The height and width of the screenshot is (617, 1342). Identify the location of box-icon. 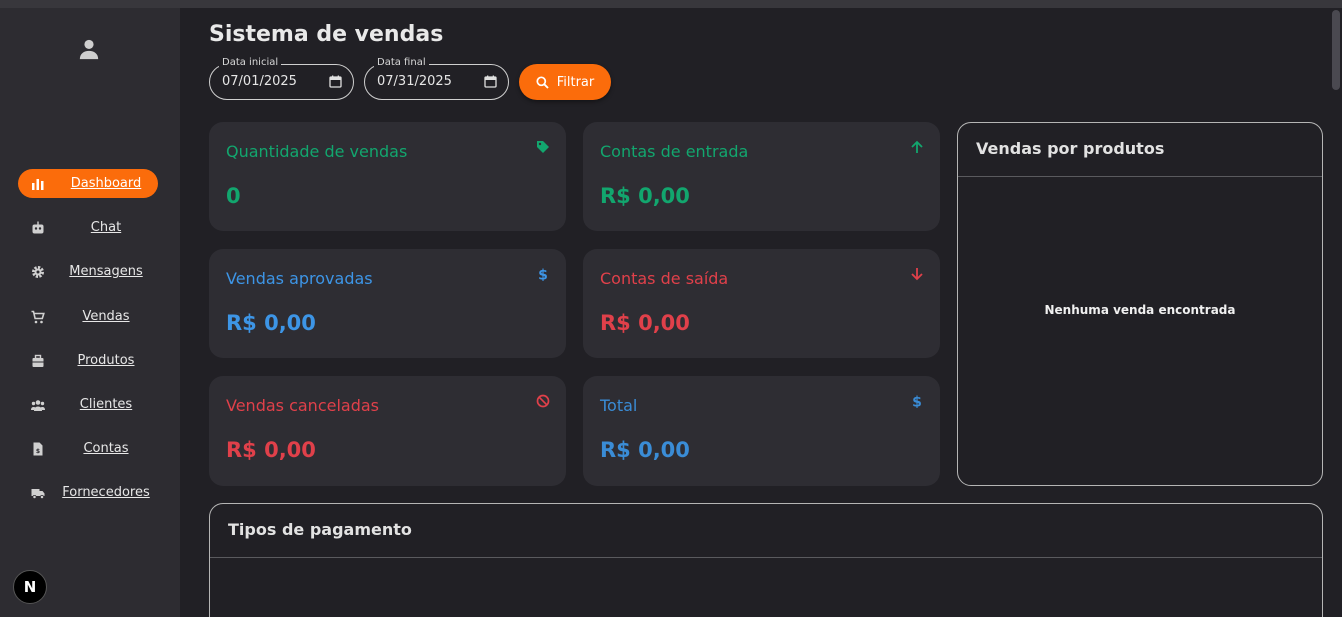
(38, 360).